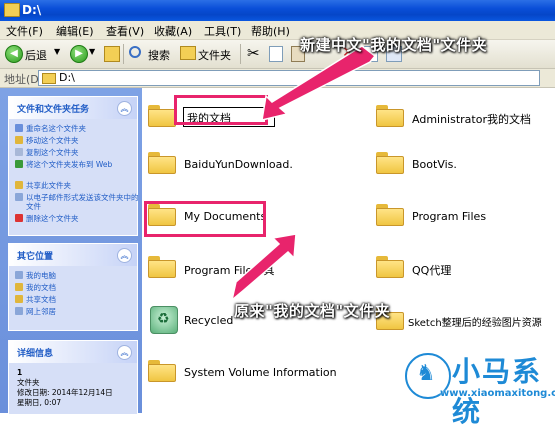 The width and height of the screenshot is (555, 430). I want to click on folder-label: BootVis., so click(434, 164).